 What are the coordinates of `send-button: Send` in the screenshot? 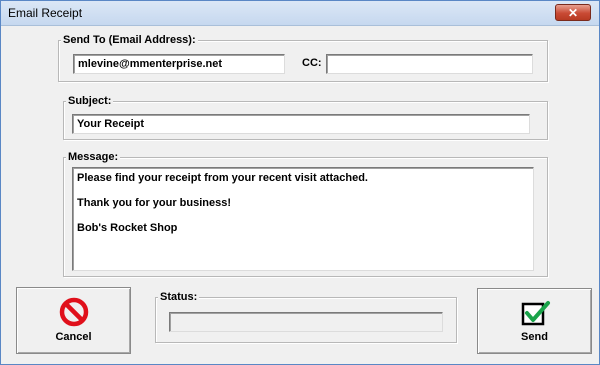 It's located at (534, 321).